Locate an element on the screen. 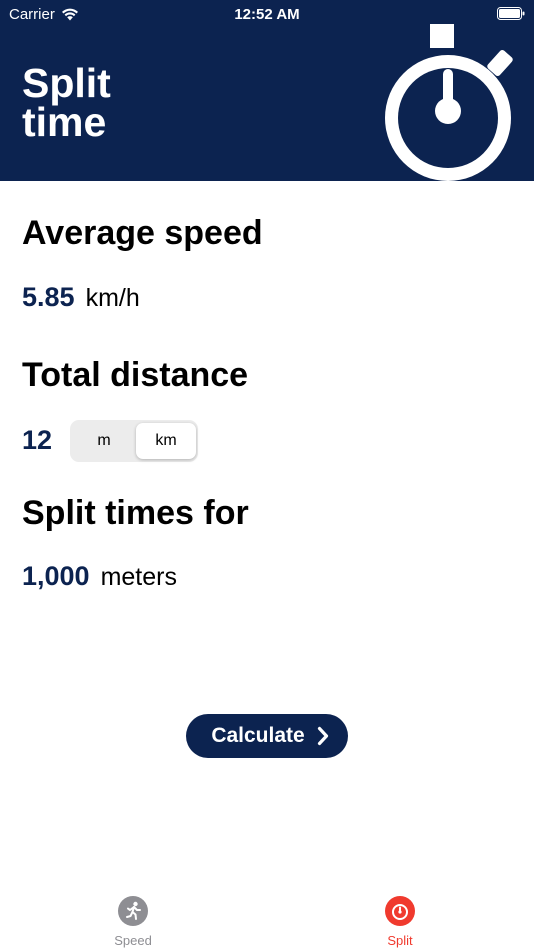 The height and width of the screenshot is (950, 534). split-distance-unit: meters is located at coordinates (138, 577).